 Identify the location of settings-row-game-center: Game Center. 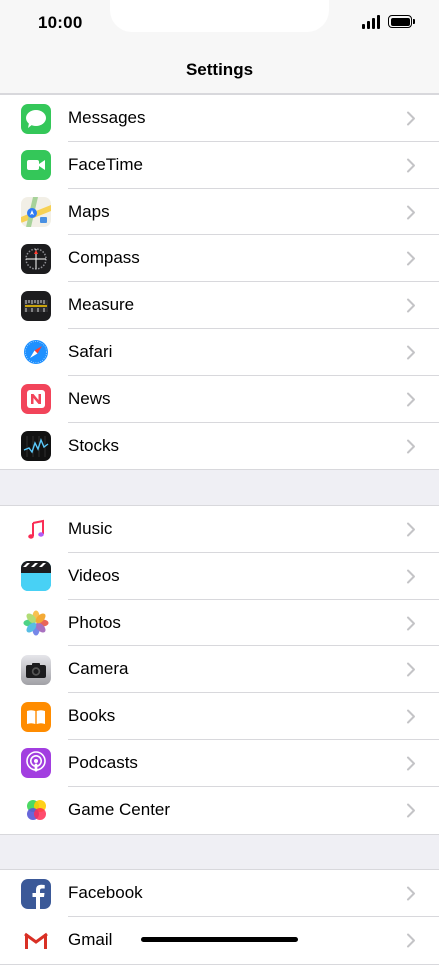
(219, 810).